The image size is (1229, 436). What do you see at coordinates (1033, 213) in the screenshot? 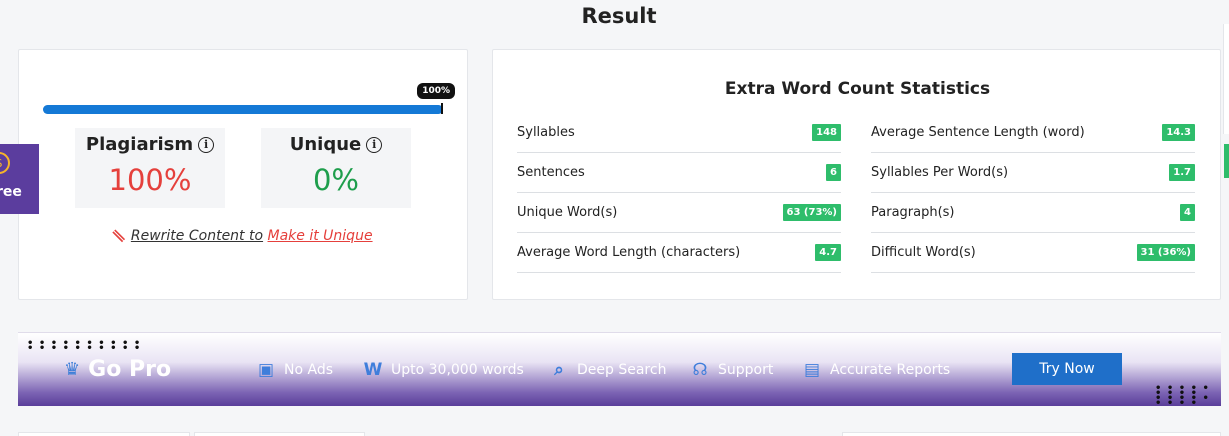
I see `stat-row: Paragraph(s) 4` at bounding box center [1033, 213].